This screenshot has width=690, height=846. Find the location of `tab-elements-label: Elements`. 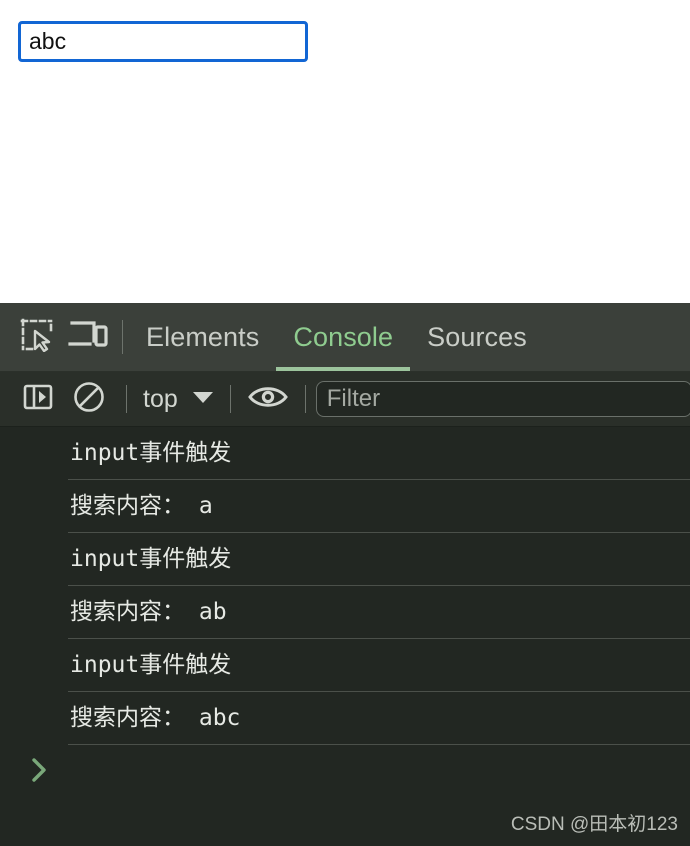

tab-elements-label: Elements is located at coordinates (203, 336).